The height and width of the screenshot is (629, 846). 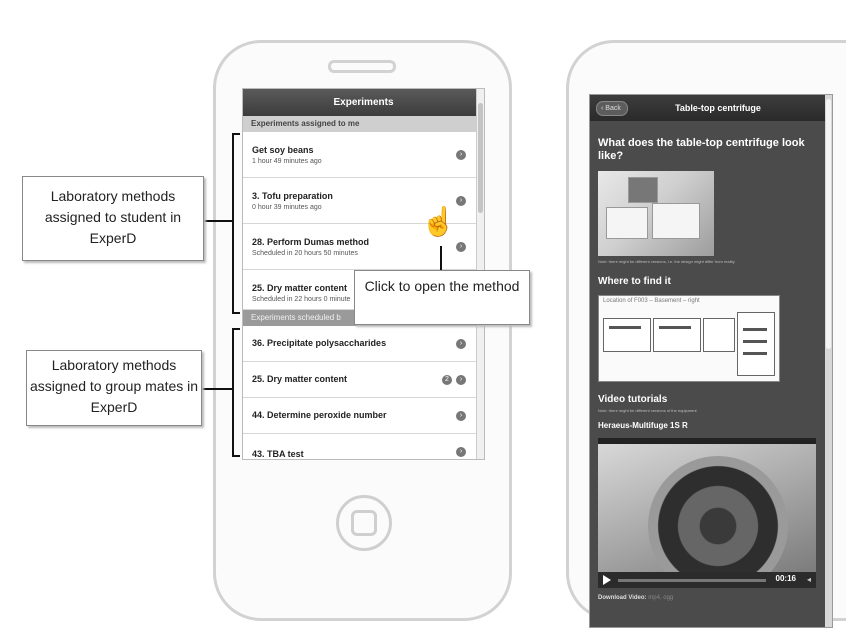 What do you see at coordinates (809, 579) in the screenshot?
I see `volume-icon: ◂` at bounding box center [809, 579].